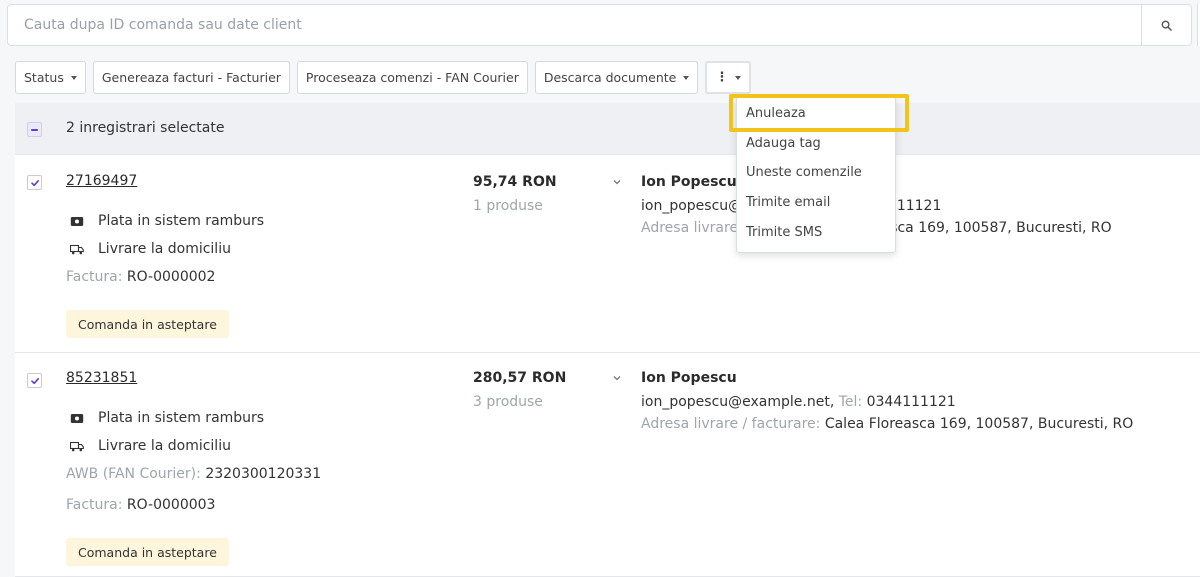 Image resolution: width=1200 pixels, height=577 pixels. What do you see at coordinates (783, 143) in the screenshot?
I see `menu-item-add-tag: Adauga tag` at bounding box center [783, 143].